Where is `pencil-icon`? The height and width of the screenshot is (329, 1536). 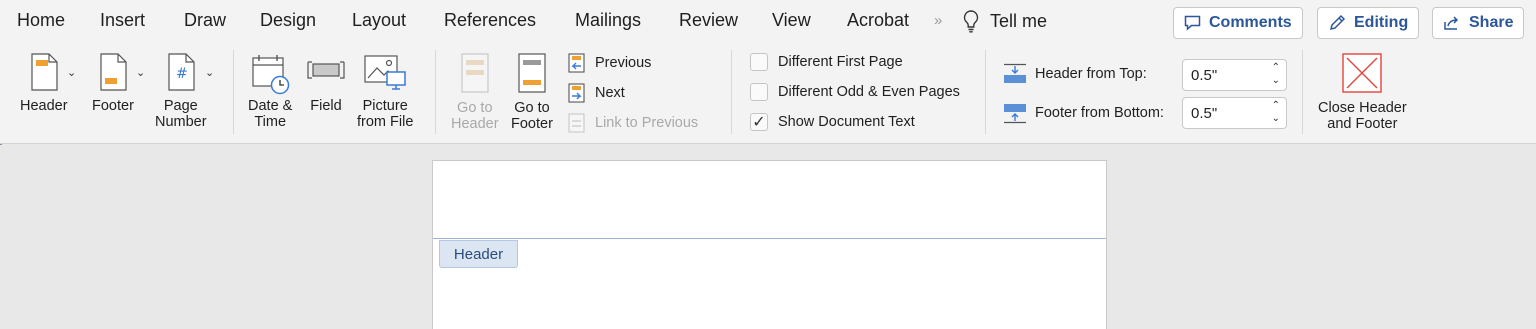 pencil-icon is located at coordinates (1337, 22).